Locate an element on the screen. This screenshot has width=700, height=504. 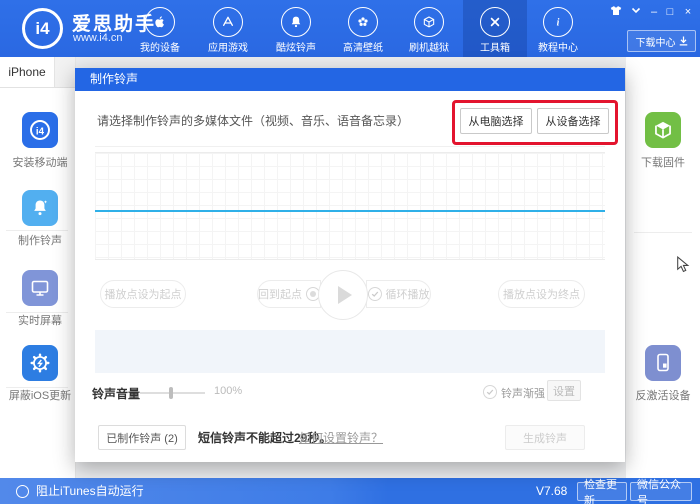
i4-logo-icon: i4 is located at coordinates (42, 28).